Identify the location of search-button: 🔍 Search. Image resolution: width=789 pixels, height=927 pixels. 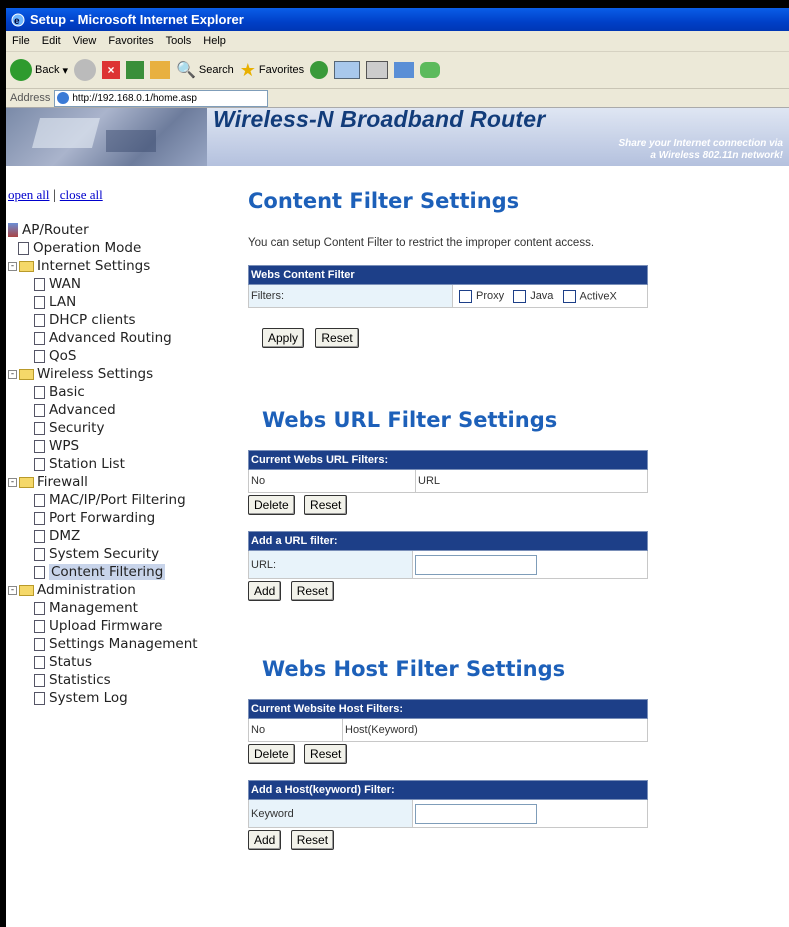
(205, 70).